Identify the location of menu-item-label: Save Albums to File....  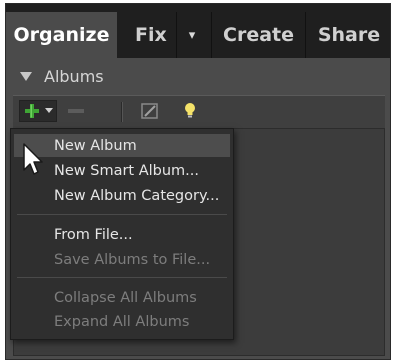
(132, 259).